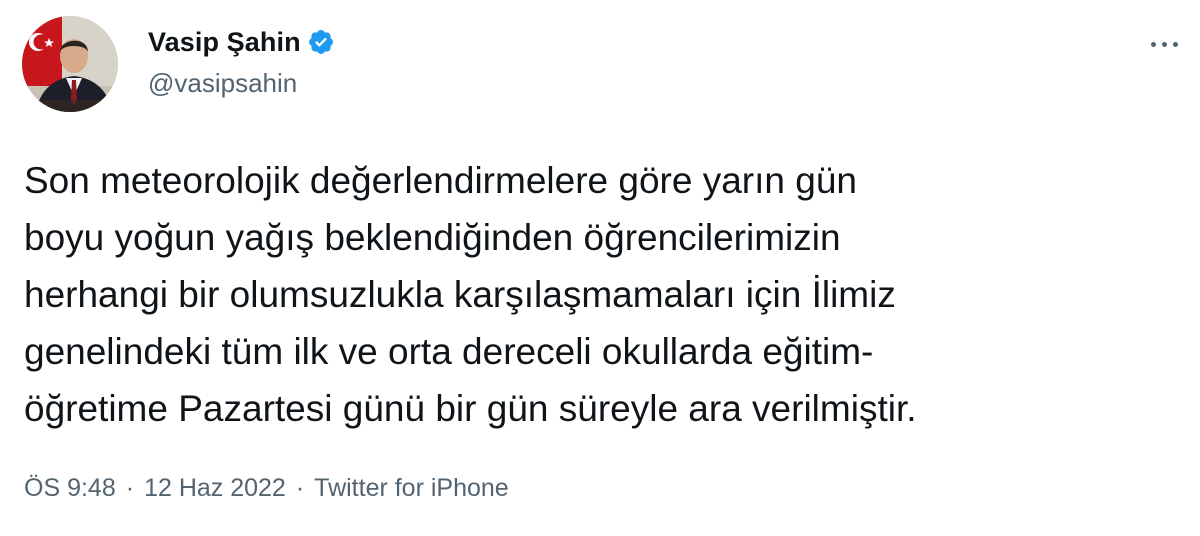  What do you see at coordinates (241, 83) in the screenshot?
I see `user-handle: @vasipsahin` at bounding box center [241, 83].